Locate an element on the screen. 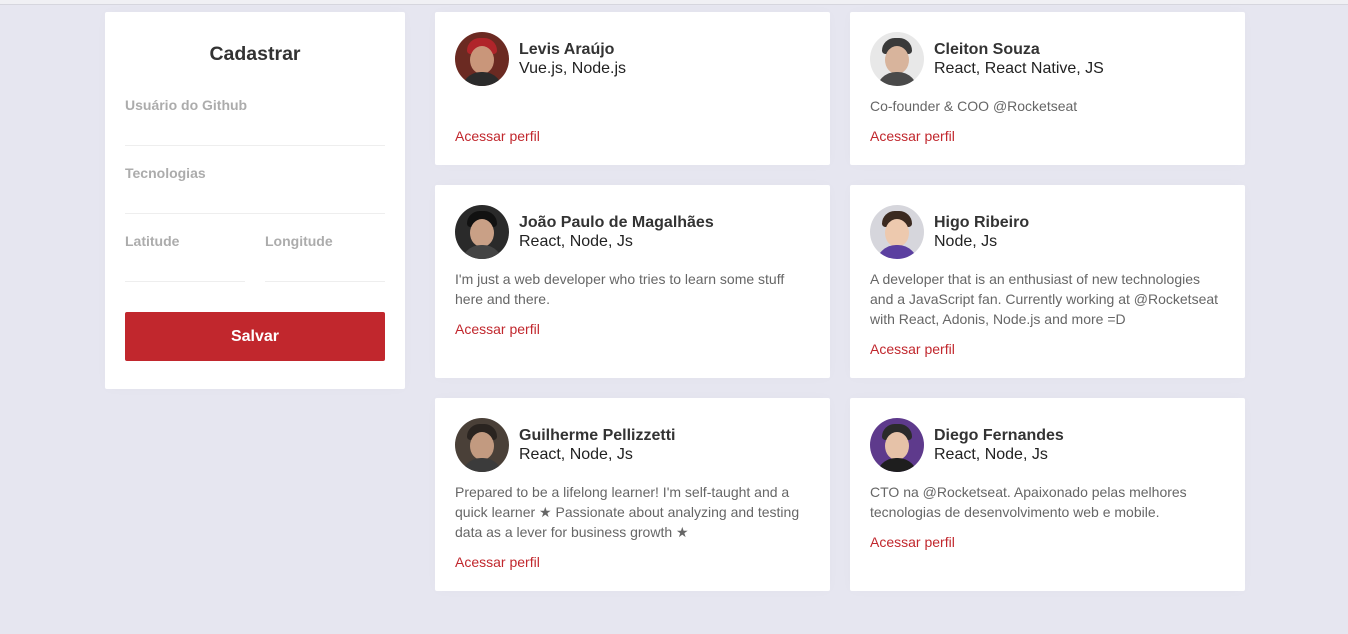 This screenshot has height=634, width=1348. dev-techs: Vue.js, Node.js is located at coordinates (573, 68).